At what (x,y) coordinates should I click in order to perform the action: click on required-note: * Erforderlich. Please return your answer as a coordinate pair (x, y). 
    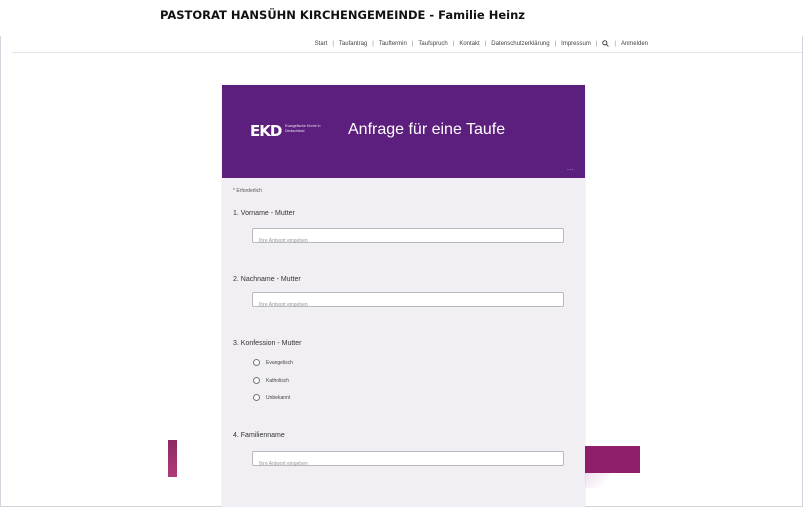
    Looking at the image, I should click on (247, 191).